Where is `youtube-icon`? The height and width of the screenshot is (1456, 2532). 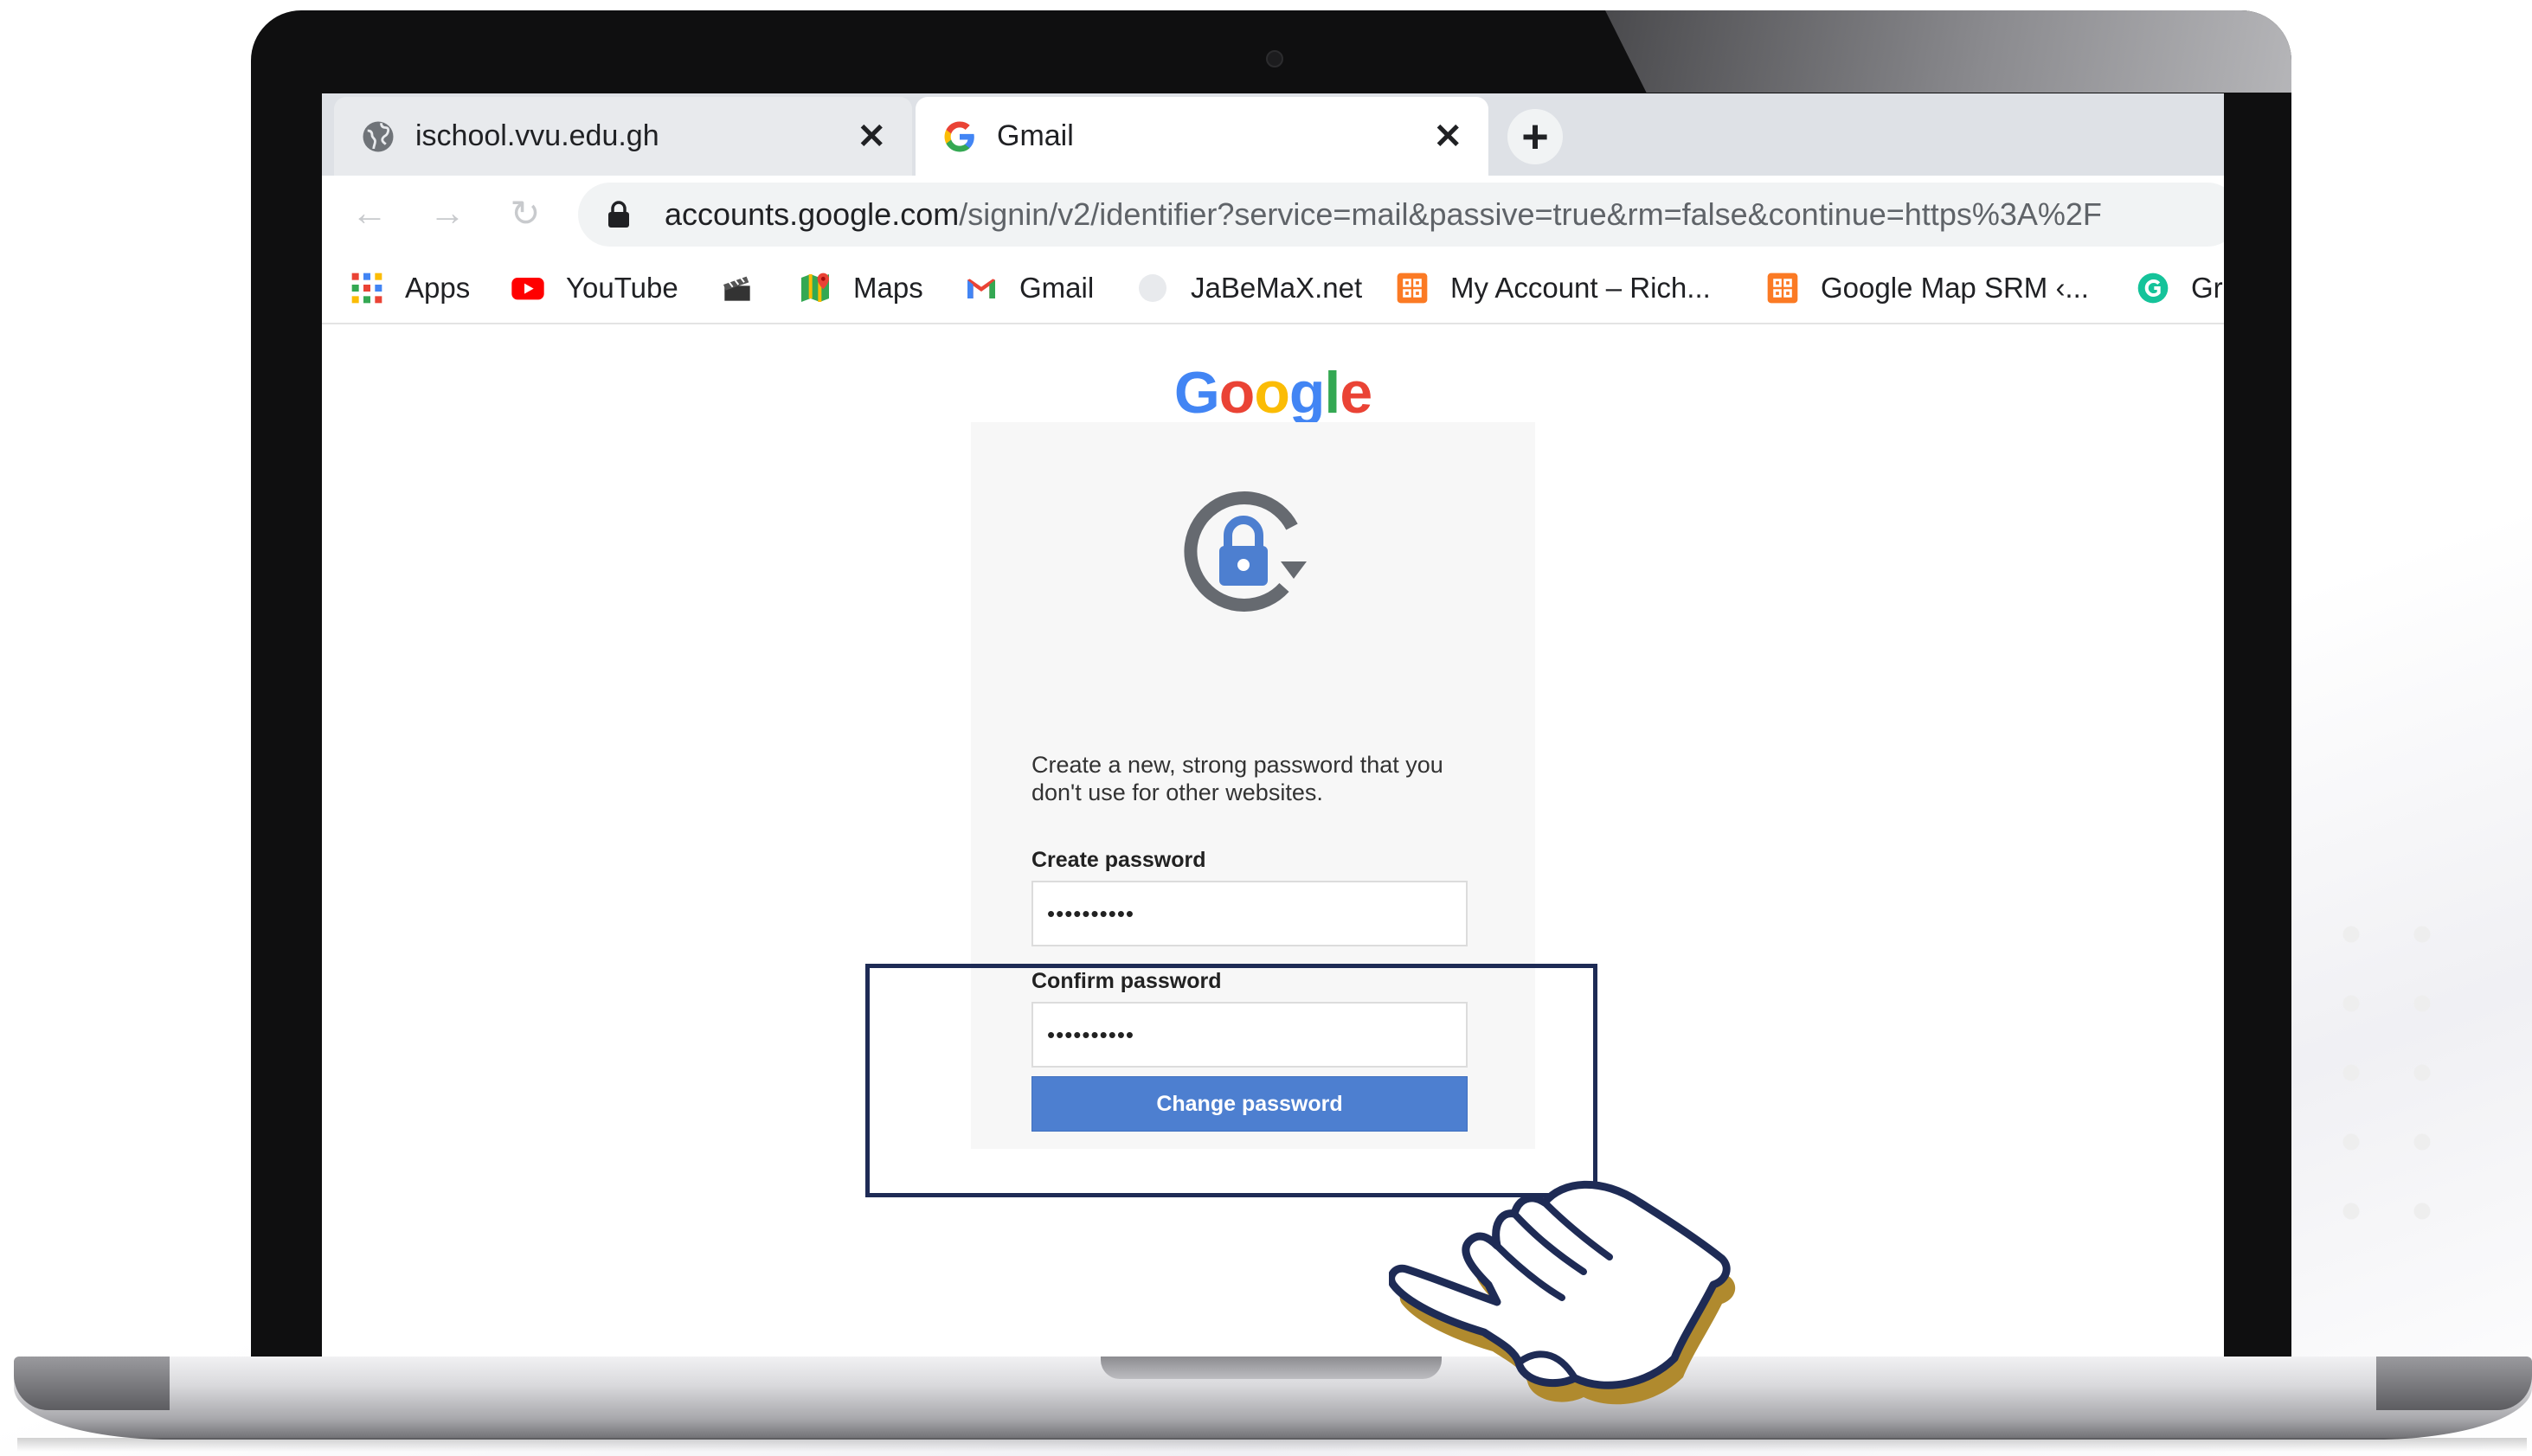 youtube-icon is located at coordinates (527, 289).